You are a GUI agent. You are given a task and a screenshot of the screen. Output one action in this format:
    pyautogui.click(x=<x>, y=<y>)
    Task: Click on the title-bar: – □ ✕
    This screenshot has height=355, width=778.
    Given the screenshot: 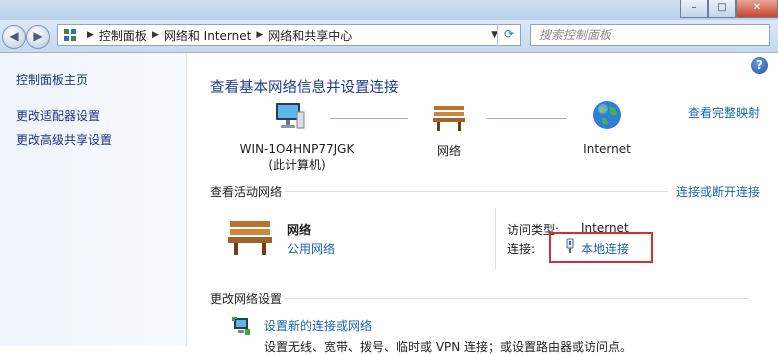 What is the action you would take?
    pyautogui.click(x=389, y=10)
    